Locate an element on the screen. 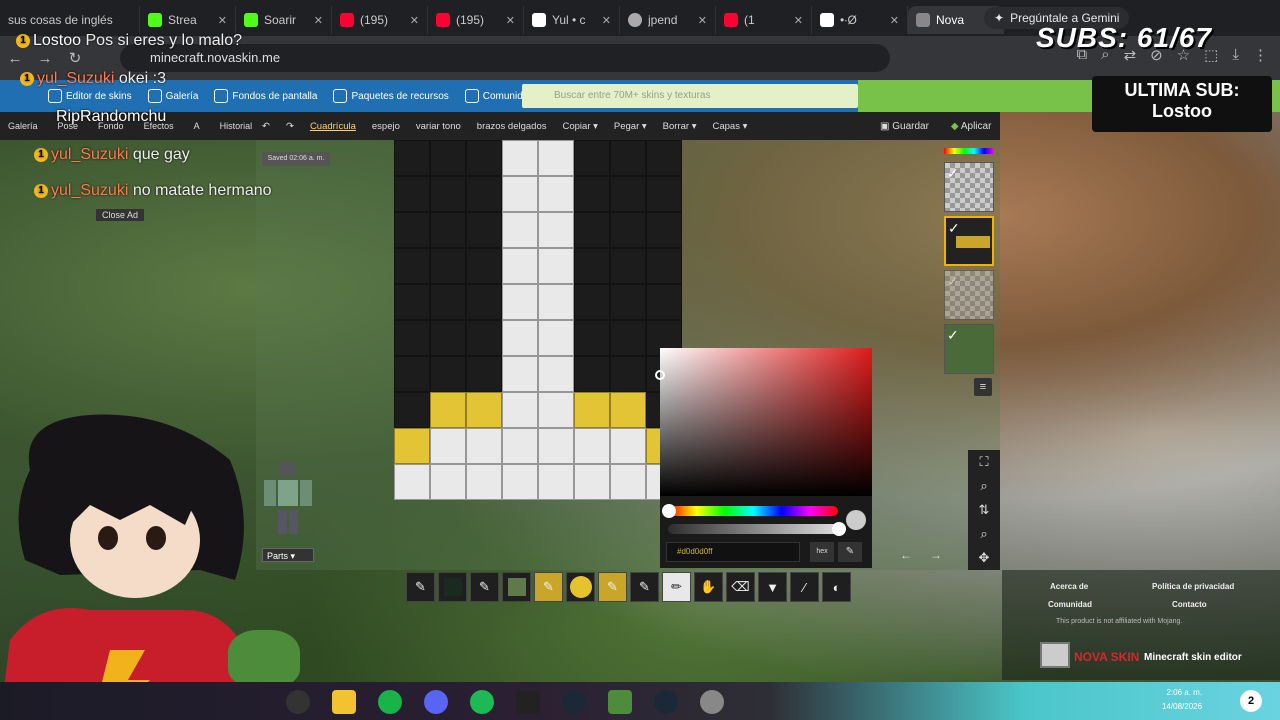 This screenshot has width=1280, height=720. close-ad-button: Close Ad is located at coordinates (120, 215).